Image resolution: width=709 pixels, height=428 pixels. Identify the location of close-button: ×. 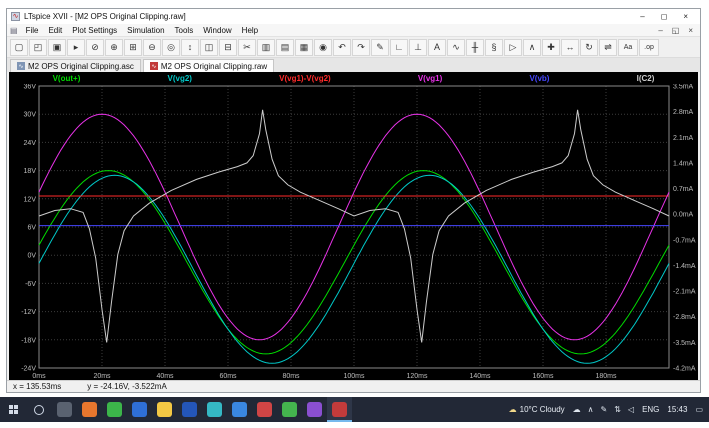
(685, 16).